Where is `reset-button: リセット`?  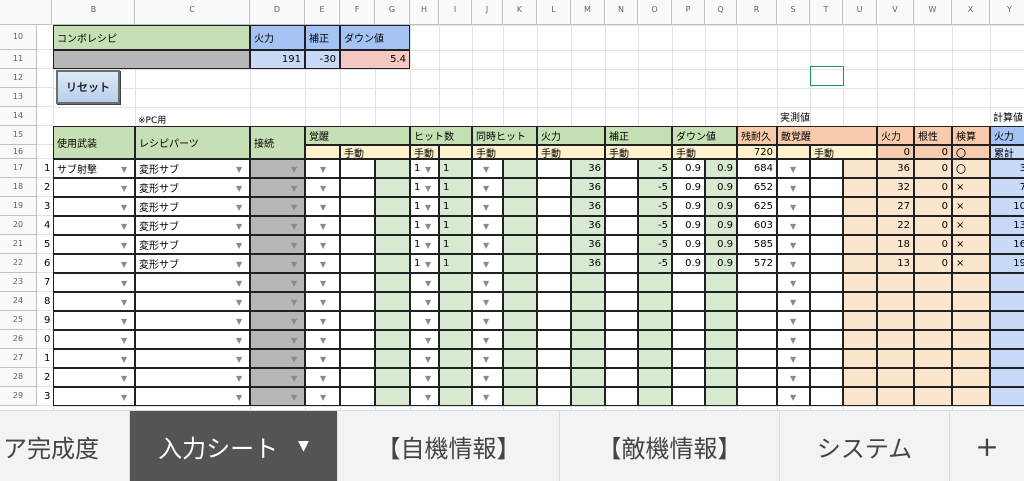
reset-button: リセット is located at coordinates (88, 87).